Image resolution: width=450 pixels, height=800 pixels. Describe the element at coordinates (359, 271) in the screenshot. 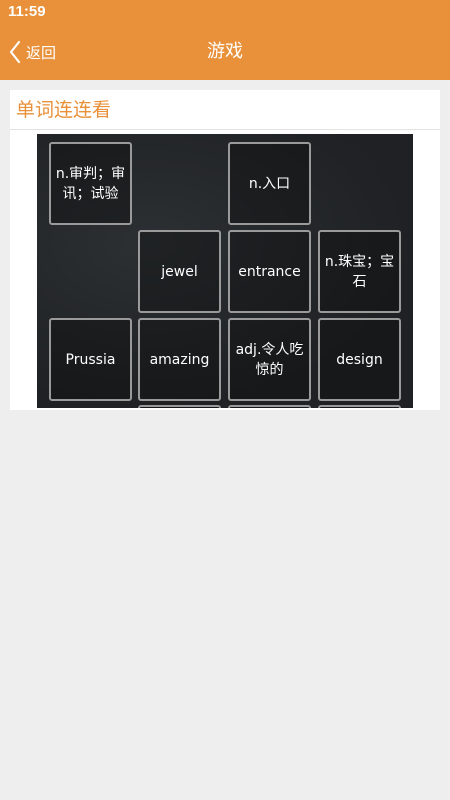

I see `word-tile: n.珠宝；宝石` at that location.